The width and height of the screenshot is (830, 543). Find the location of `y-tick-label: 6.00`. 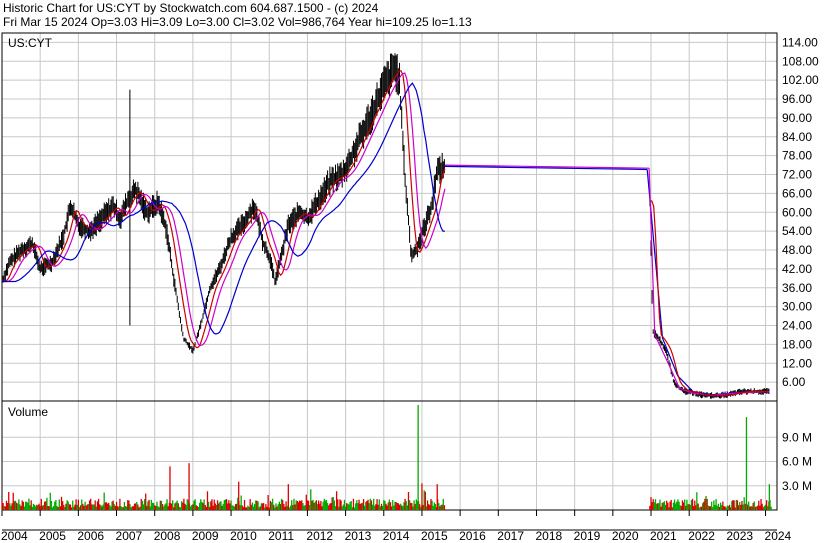

y-tick-label: 6.00 is located at coordinates (794, 382).